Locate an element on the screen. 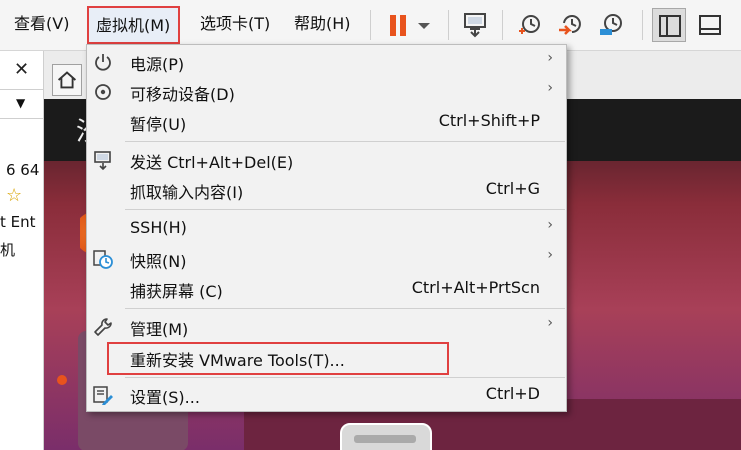  guest-dock-indicator is located at coordinates (62, 380).